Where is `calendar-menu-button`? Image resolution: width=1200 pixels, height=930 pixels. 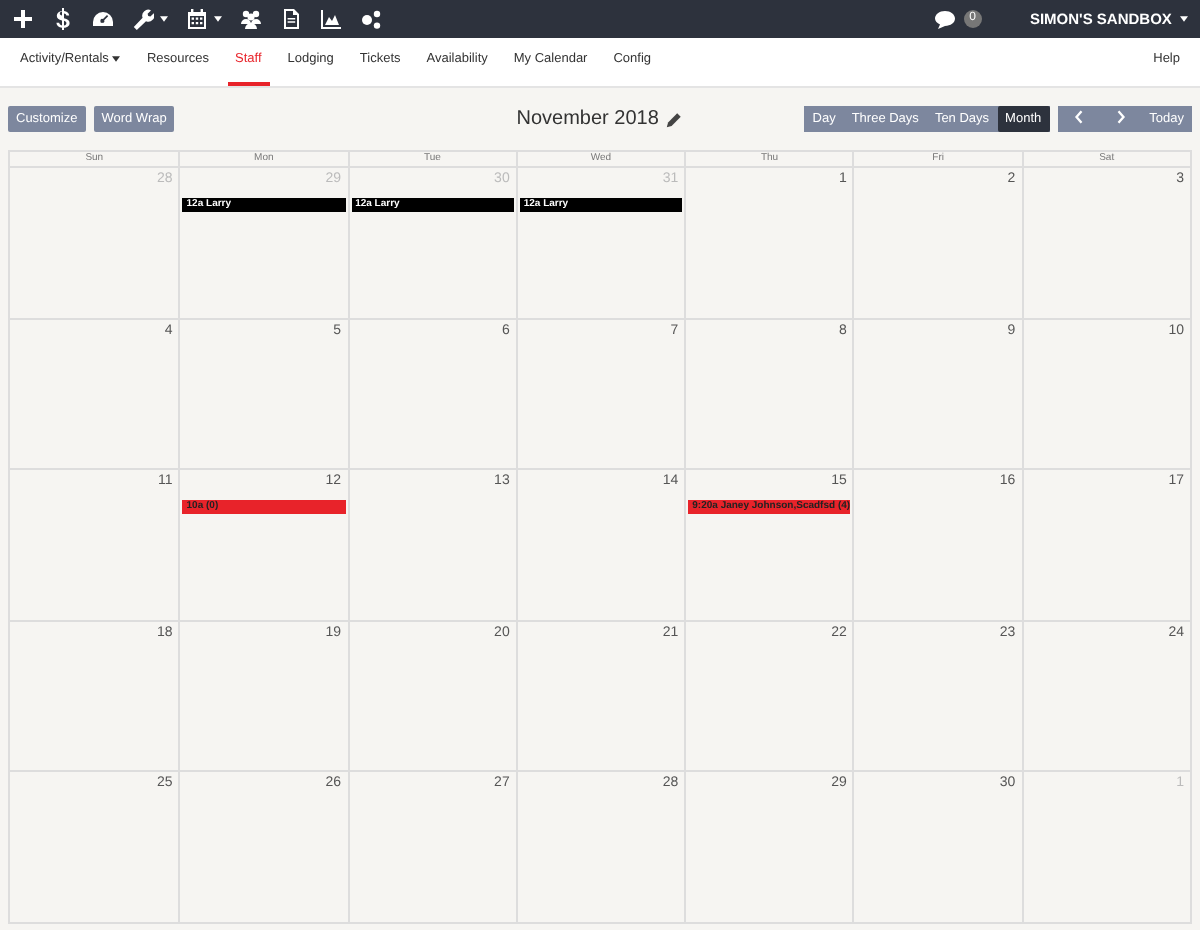 calendar-menu-button is located at coordinates (204, 19).